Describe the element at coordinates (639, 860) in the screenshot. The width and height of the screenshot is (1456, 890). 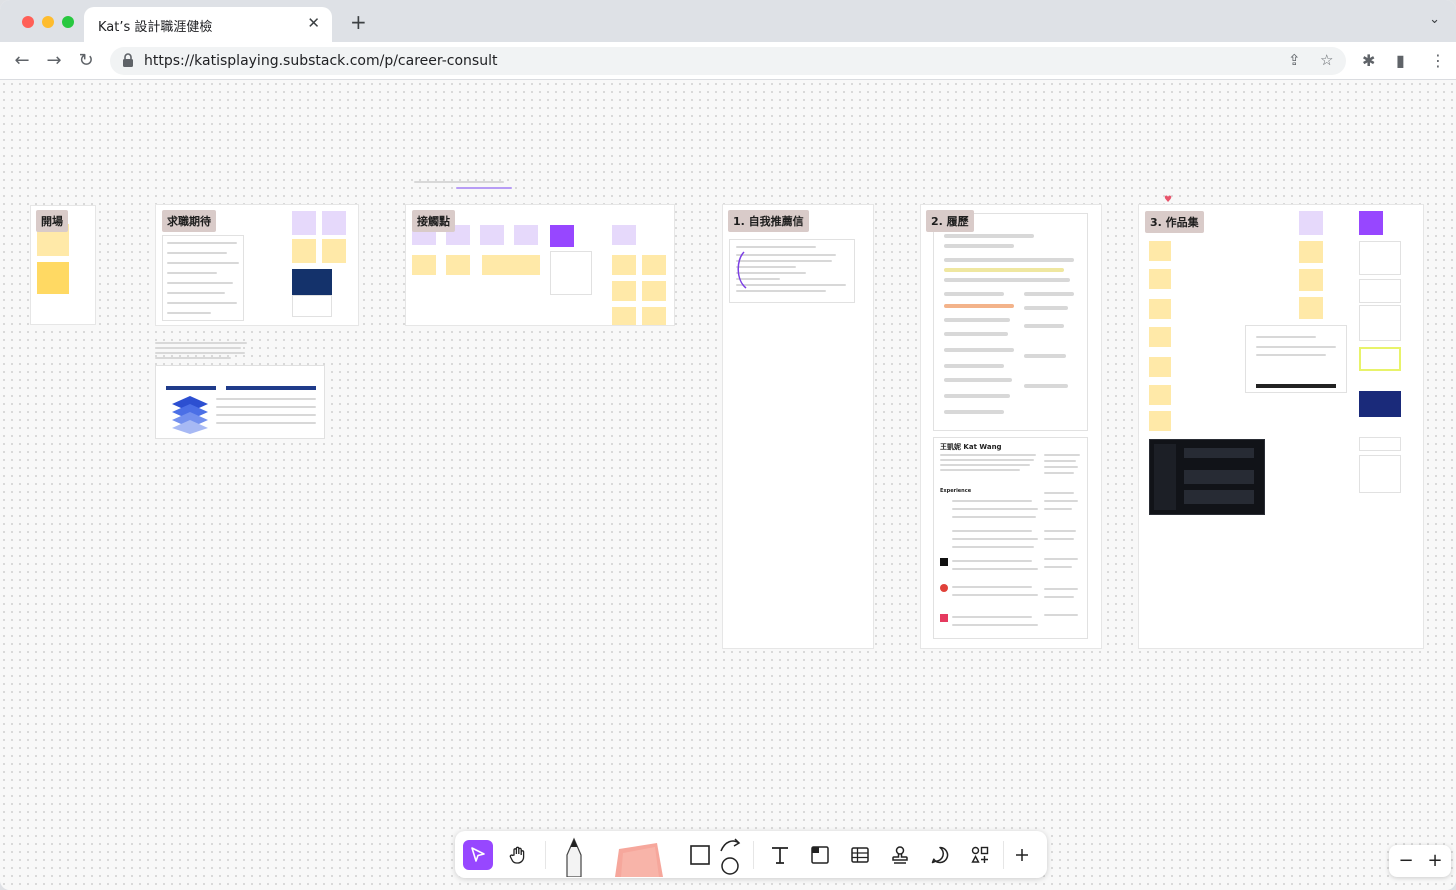
I see `sticky-note-icon` at that location.